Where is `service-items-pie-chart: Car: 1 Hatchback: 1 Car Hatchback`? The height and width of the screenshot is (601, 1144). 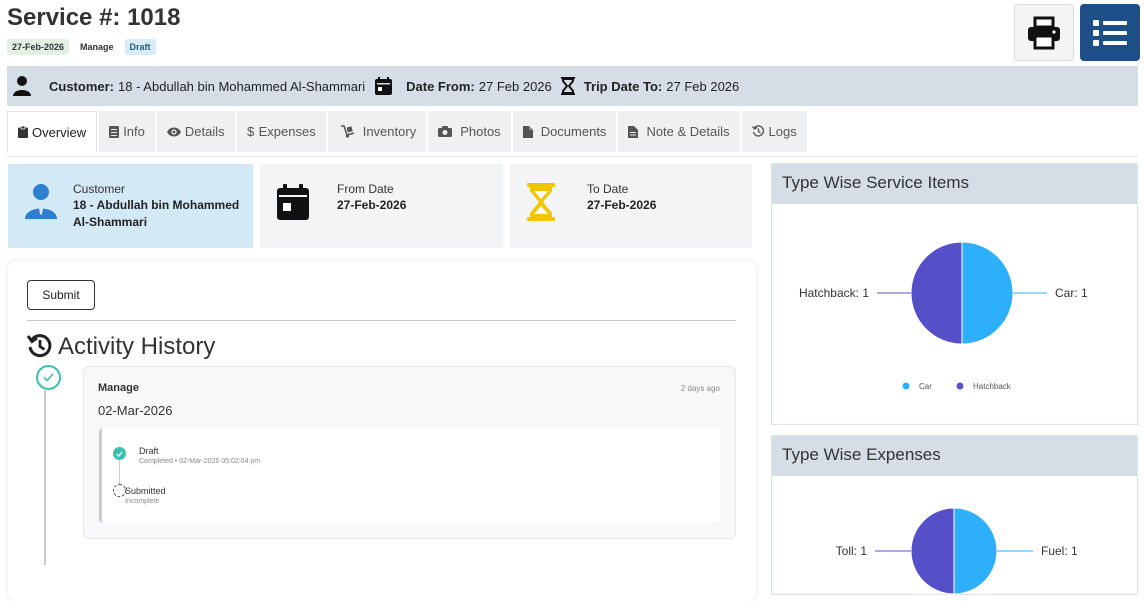 service-items-pie-chart: Car: 1 Hatchback: 1 Car Hatchback is located at coordinates (943, 316).